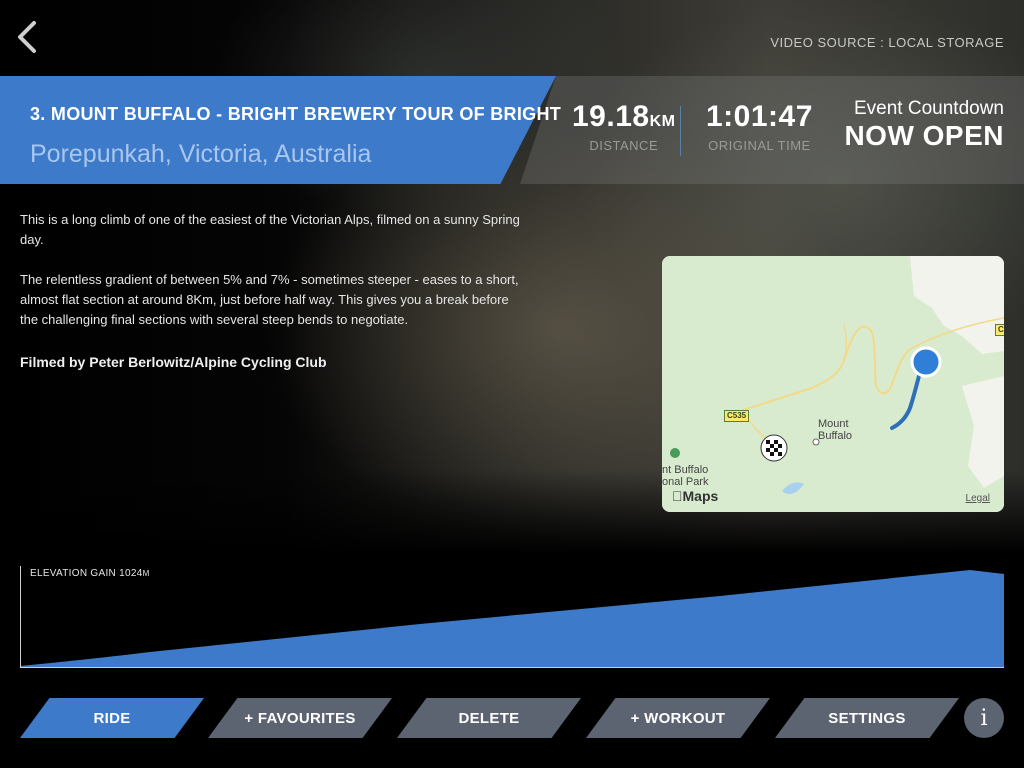 The height and width of the screenshot is (768, 1024). I want to click on time-stat: 1:01:47 ORIGINAL TIME, so click(759, 126).